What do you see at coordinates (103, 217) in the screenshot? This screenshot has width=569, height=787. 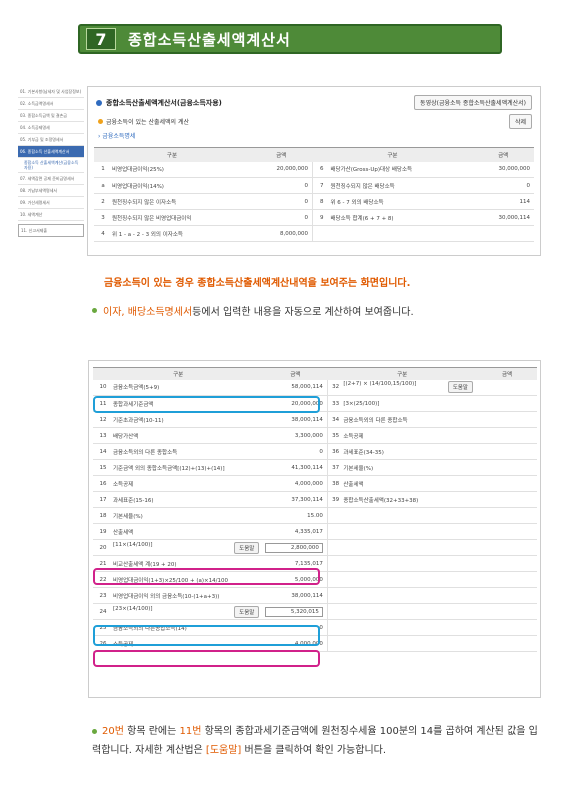 I see `table-cell: 3` at bounding box center [103, 217].